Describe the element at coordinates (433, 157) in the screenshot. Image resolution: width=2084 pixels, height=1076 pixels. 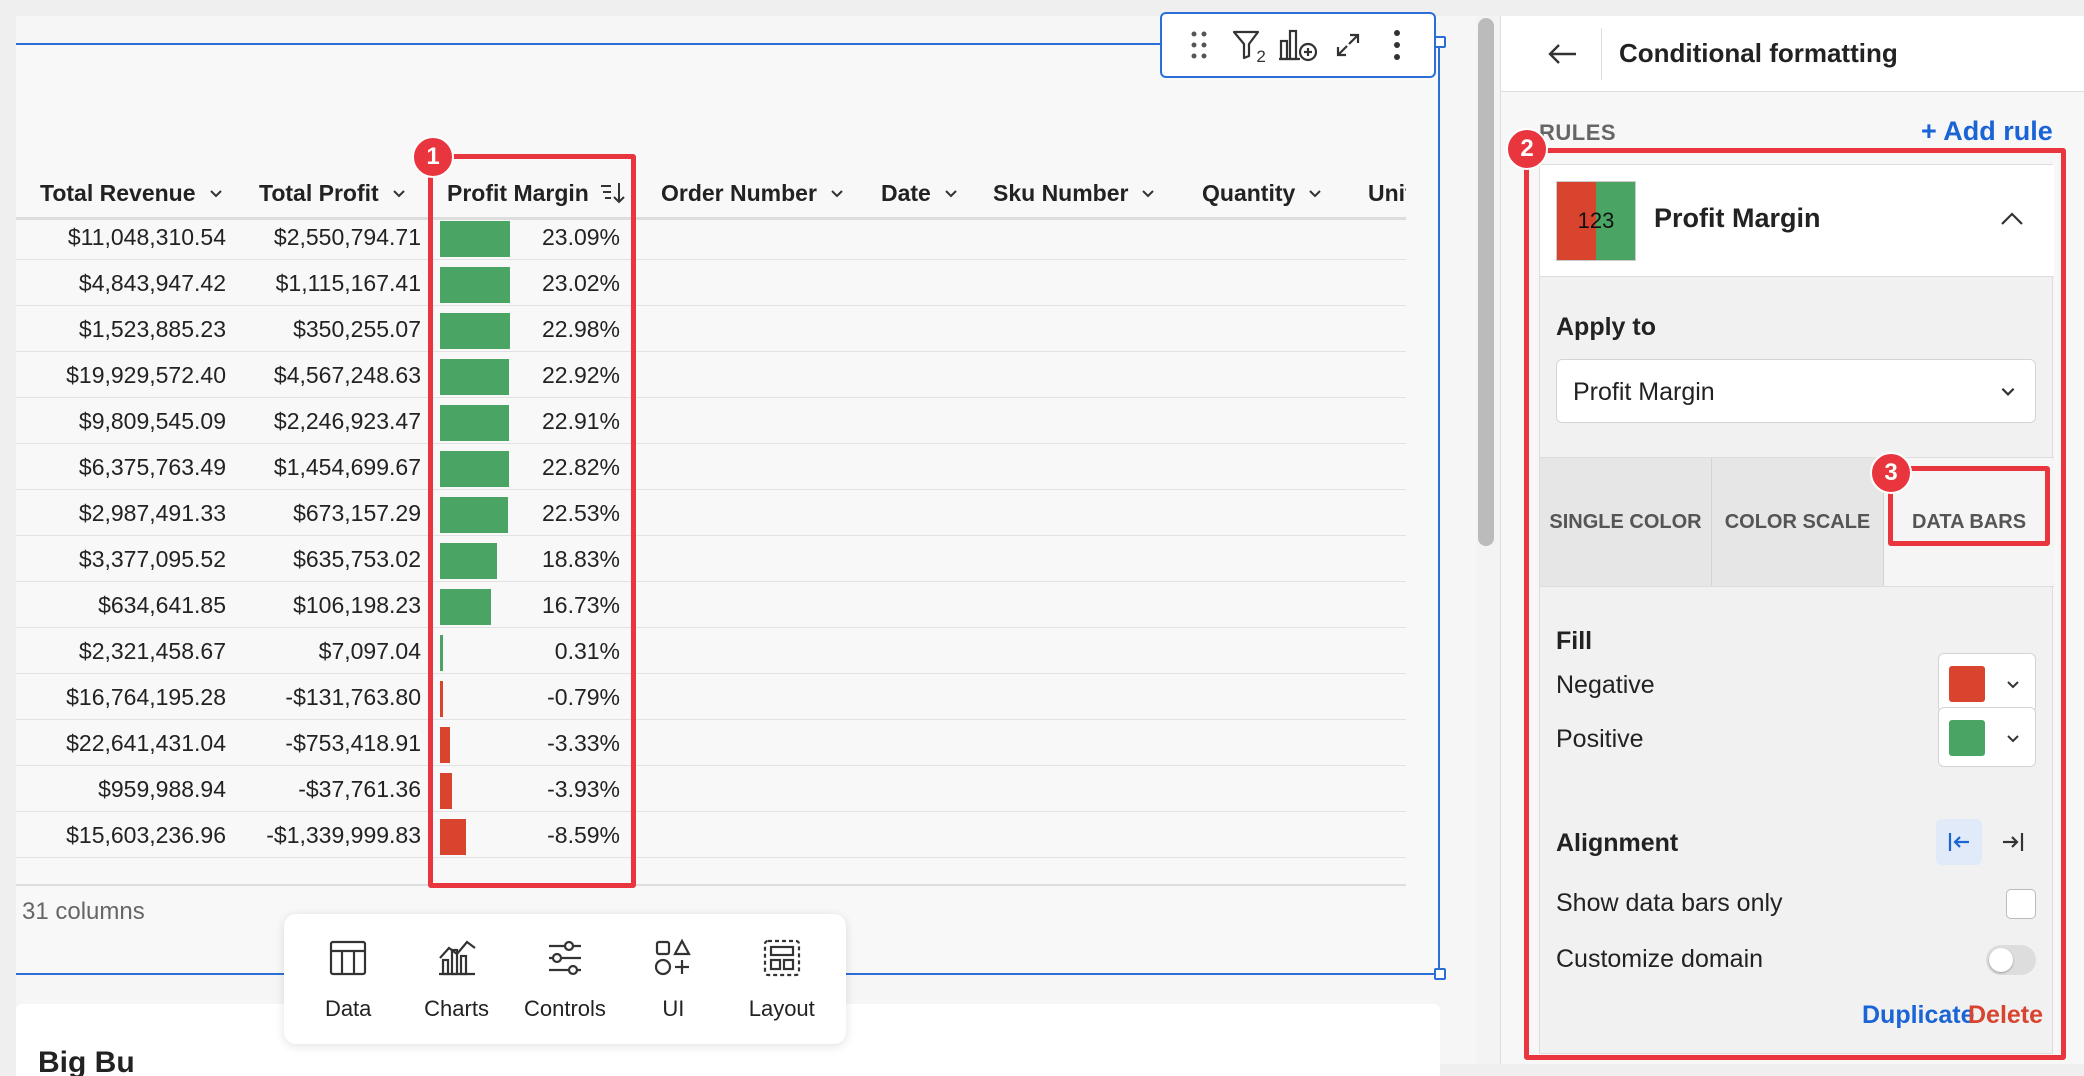
I see `annotation-badge-1: 1` at that location.